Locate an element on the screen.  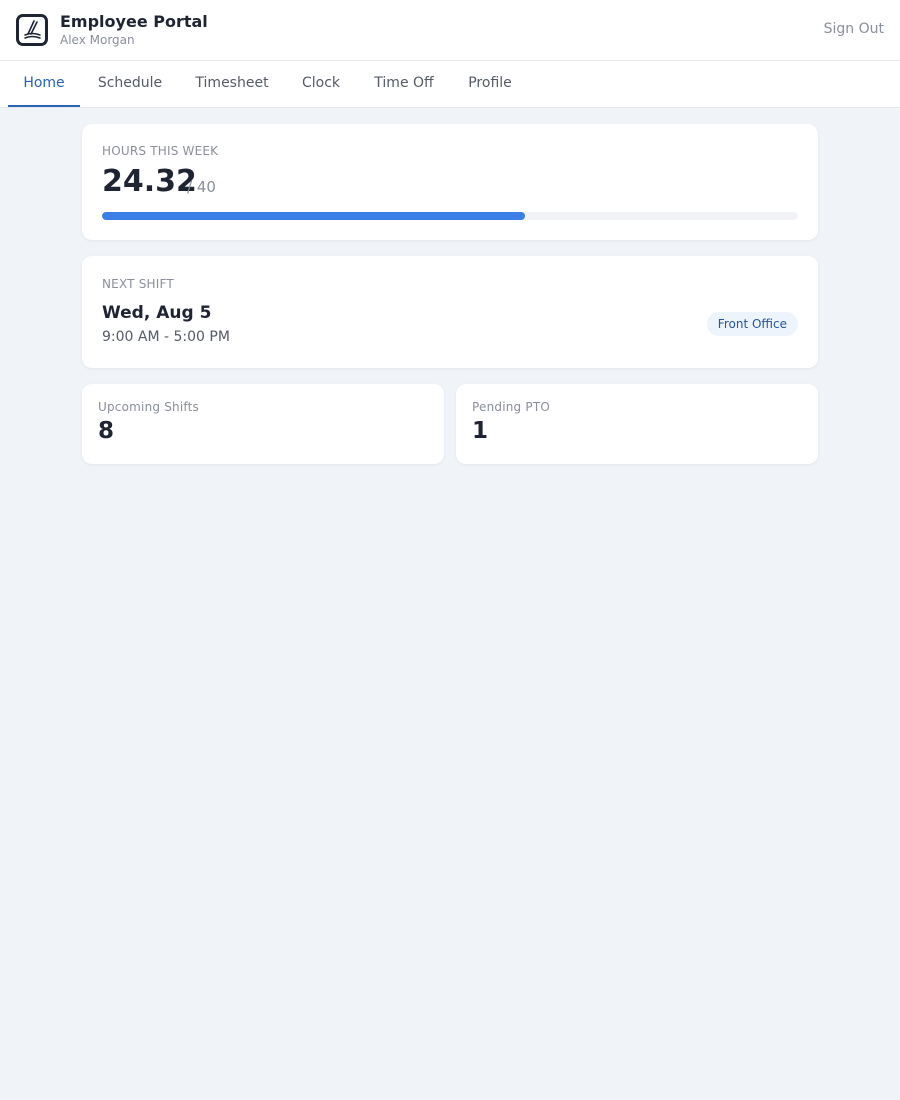
hours-progress-fill is located at coordinates (314, 216).